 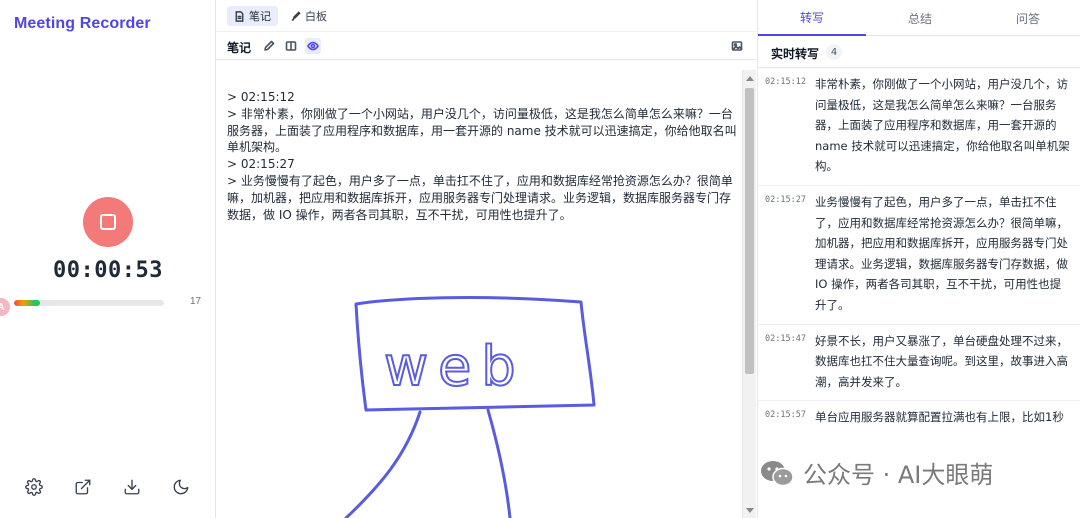 I want to click on mode-tabs: 笔记 白板, so click(x=486, y=16).